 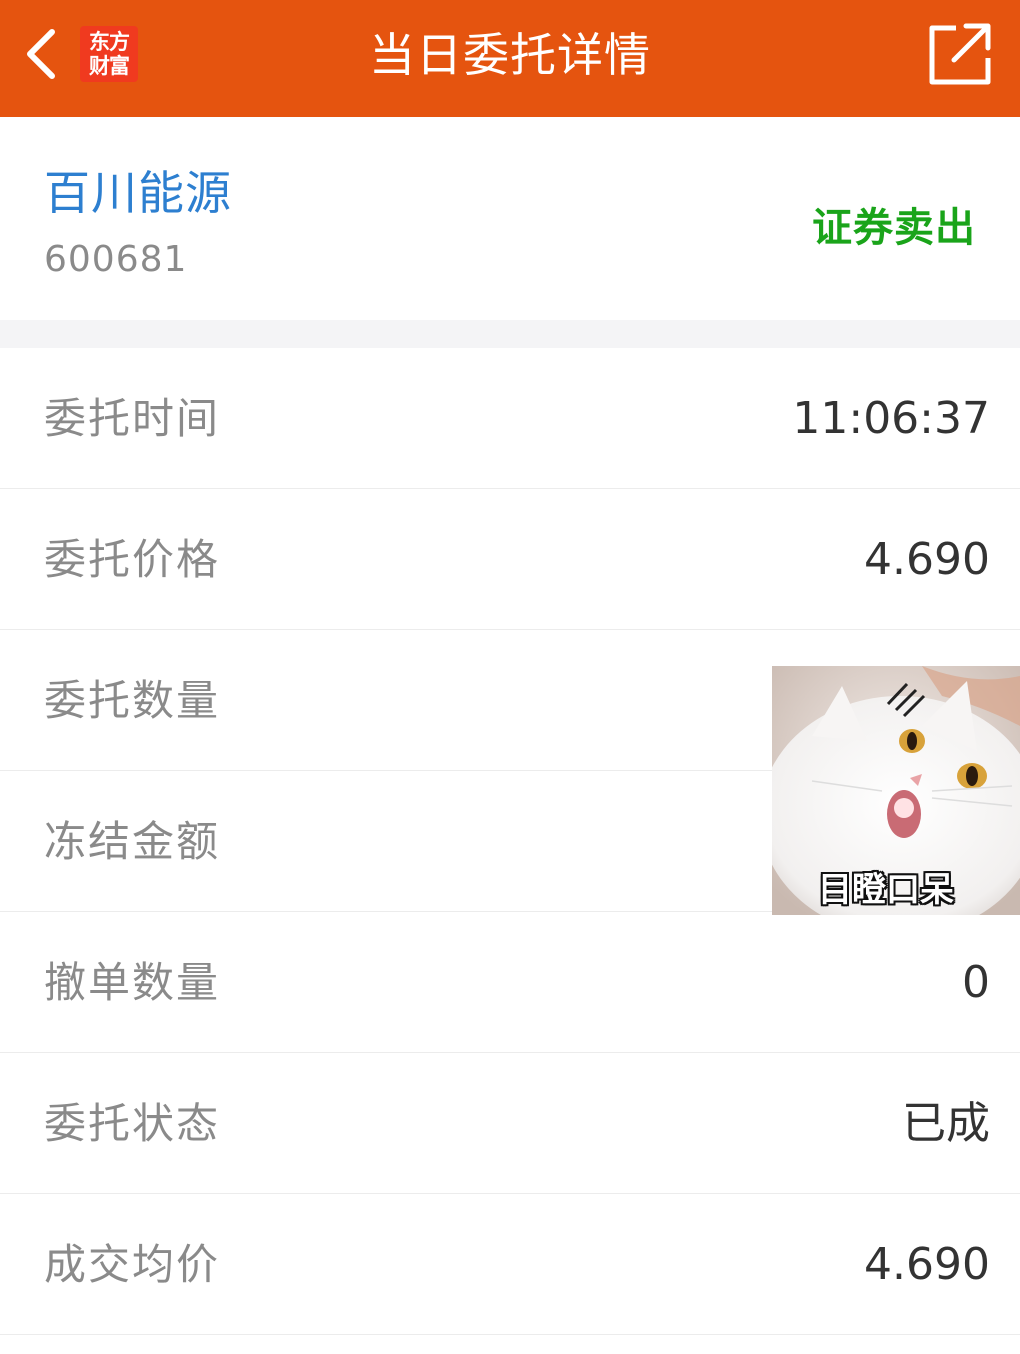 I want to click on share-button, so click(x=960, y=54).